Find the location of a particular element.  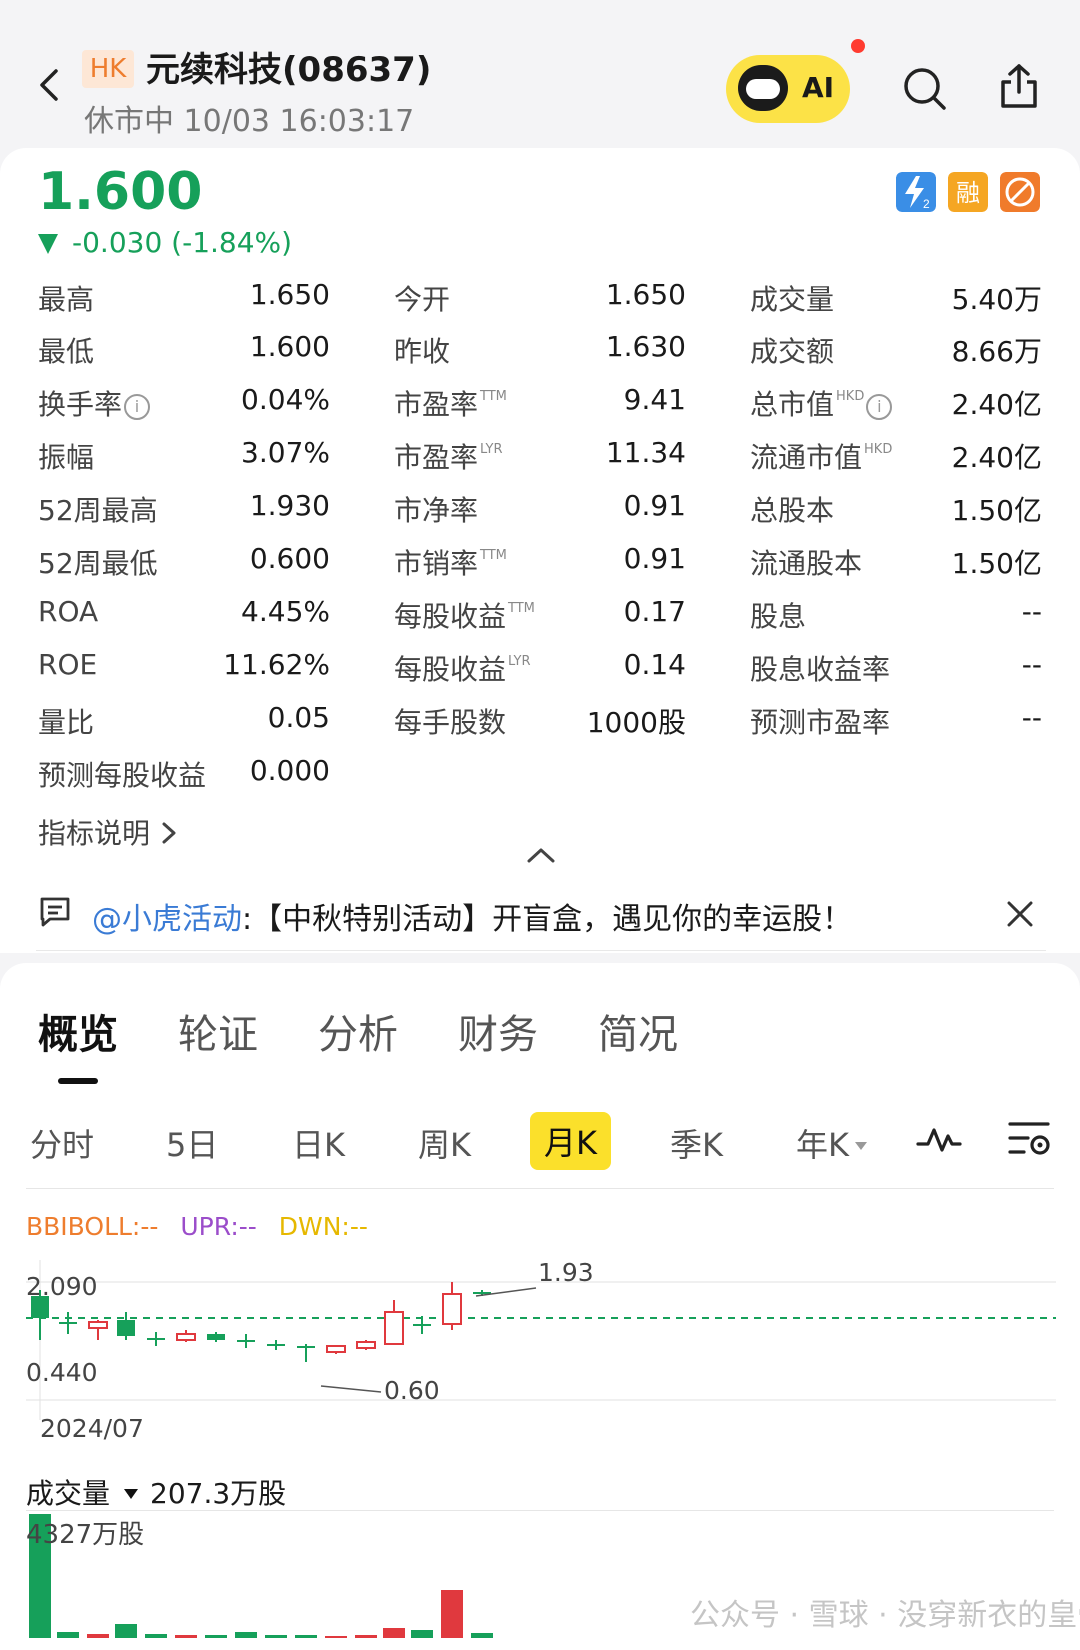

period-5day: 5日 is located at coordinates (192, 1143).